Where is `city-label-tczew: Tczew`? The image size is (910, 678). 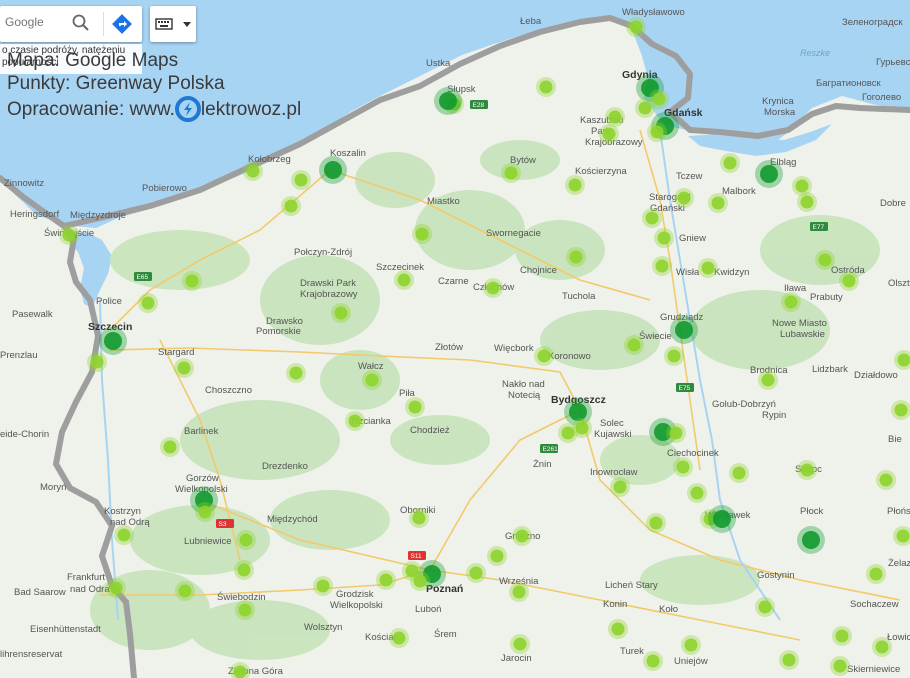 city-label-tczew: Tczew is located at coordinates (689, 176).